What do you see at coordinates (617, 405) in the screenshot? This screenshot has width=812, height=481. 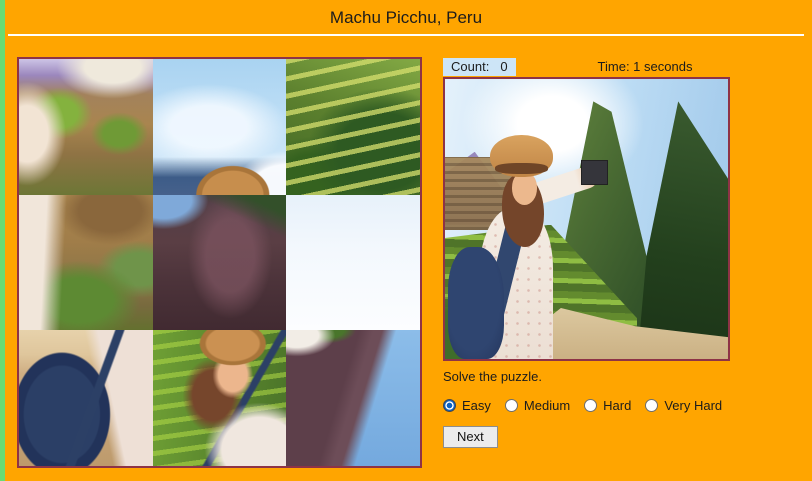 I see `radio-hard-label: Hard` at bounding box center [617, 405].